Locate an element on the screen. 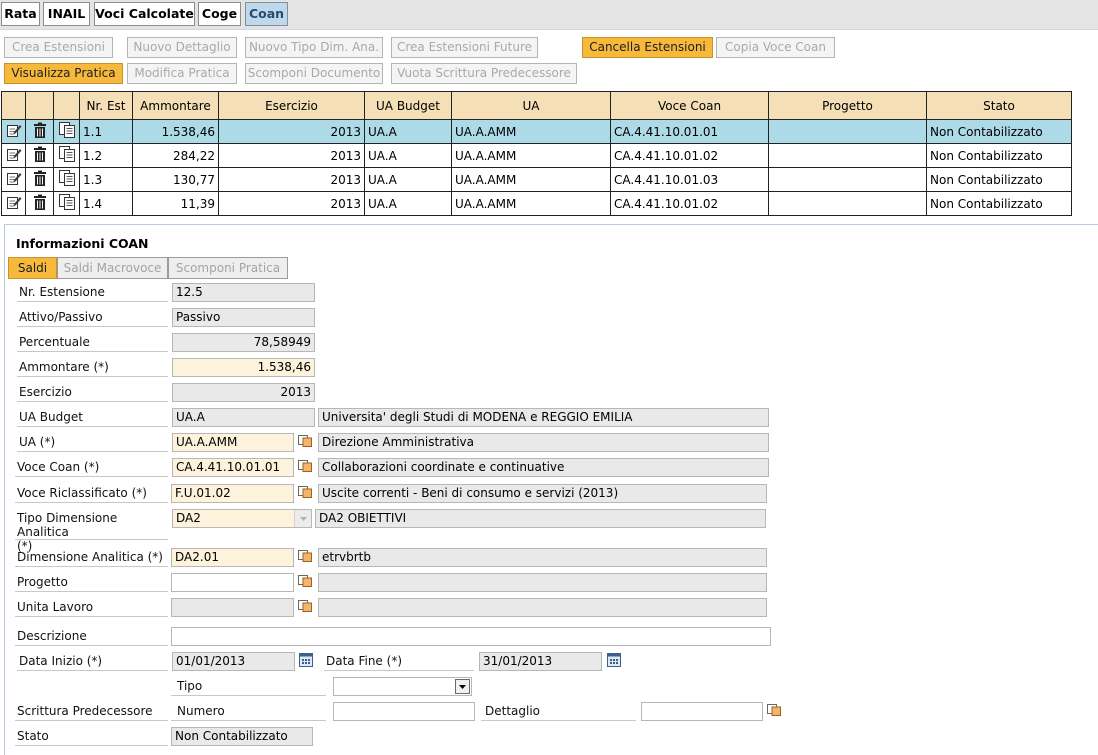 Image resolution: width=1098 pixels, height=755 pixels. unita-lavoro-lookup-icon is located at coordinates (305, 606).